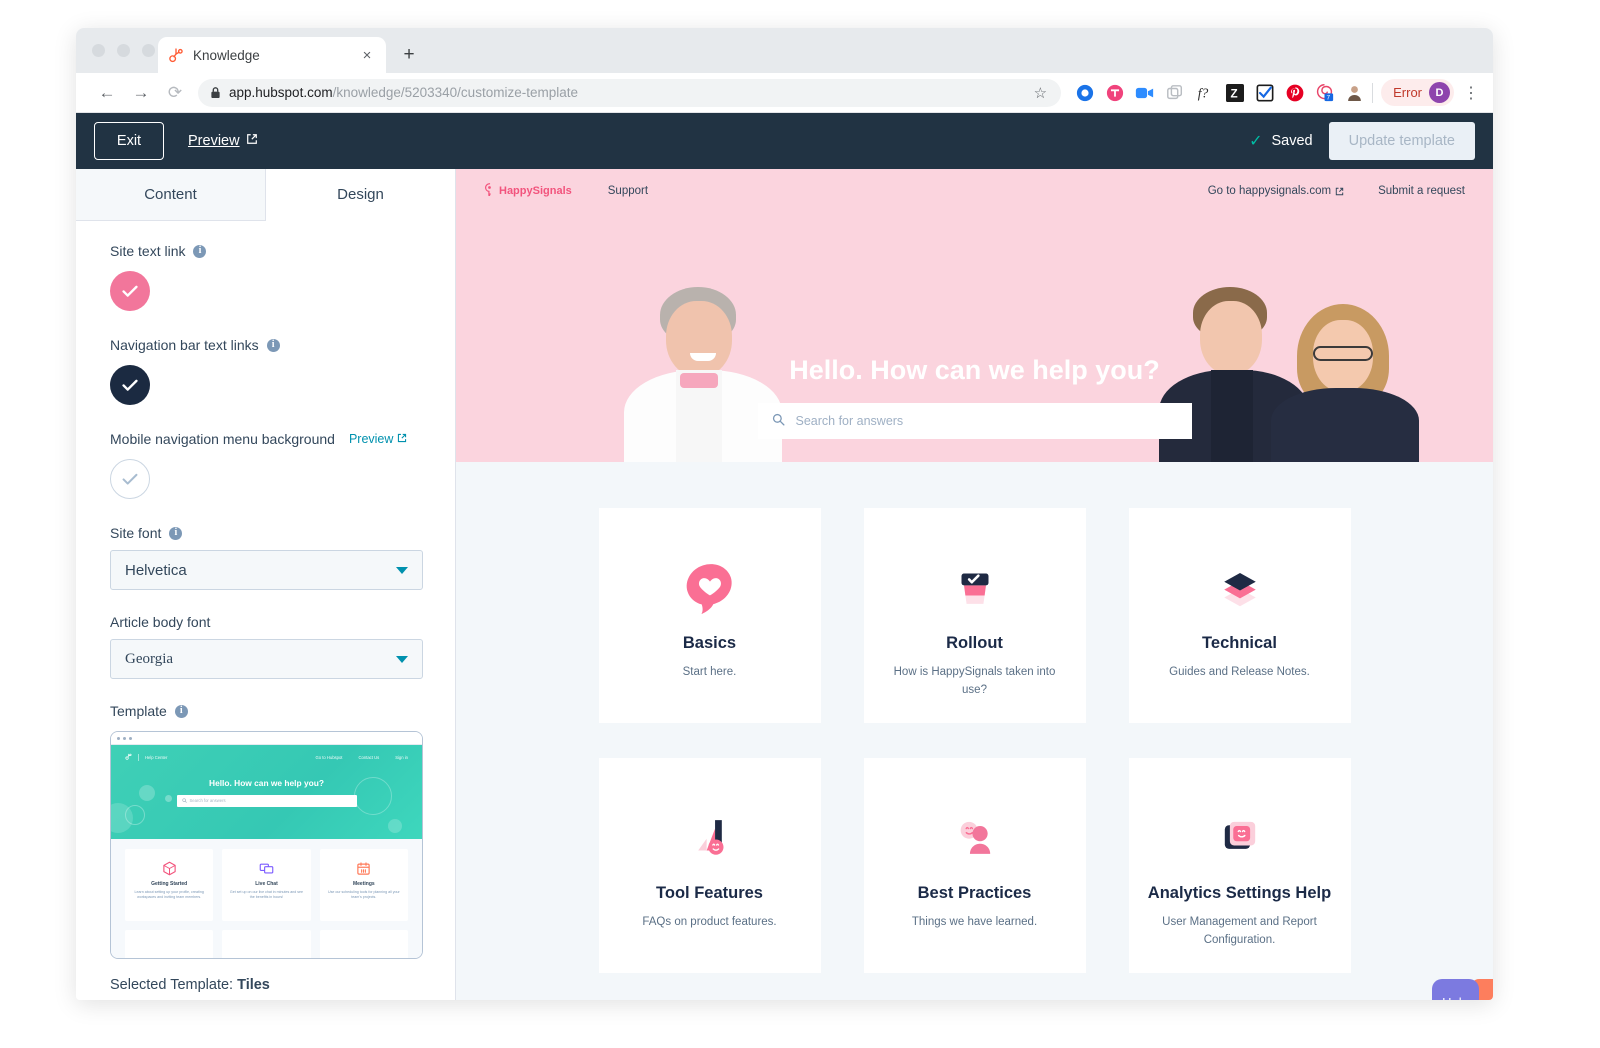  What do you see at coordinates (1144, 92) in the screenshot?
I see `zoom-camera-icon` at bounding box center [1144, 92].